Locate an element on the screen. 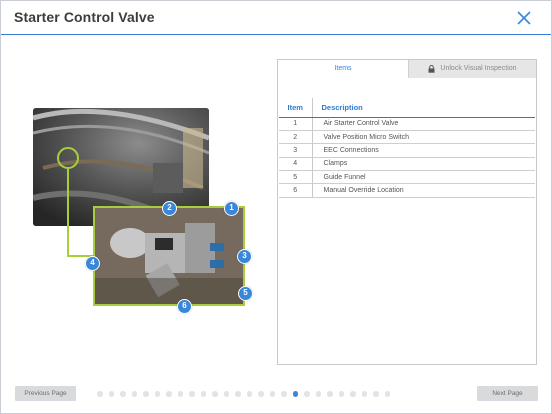 Image resolution: width=552 pixels, height=414 pixels. item-number: 5 is located at coordinates (296, 177).